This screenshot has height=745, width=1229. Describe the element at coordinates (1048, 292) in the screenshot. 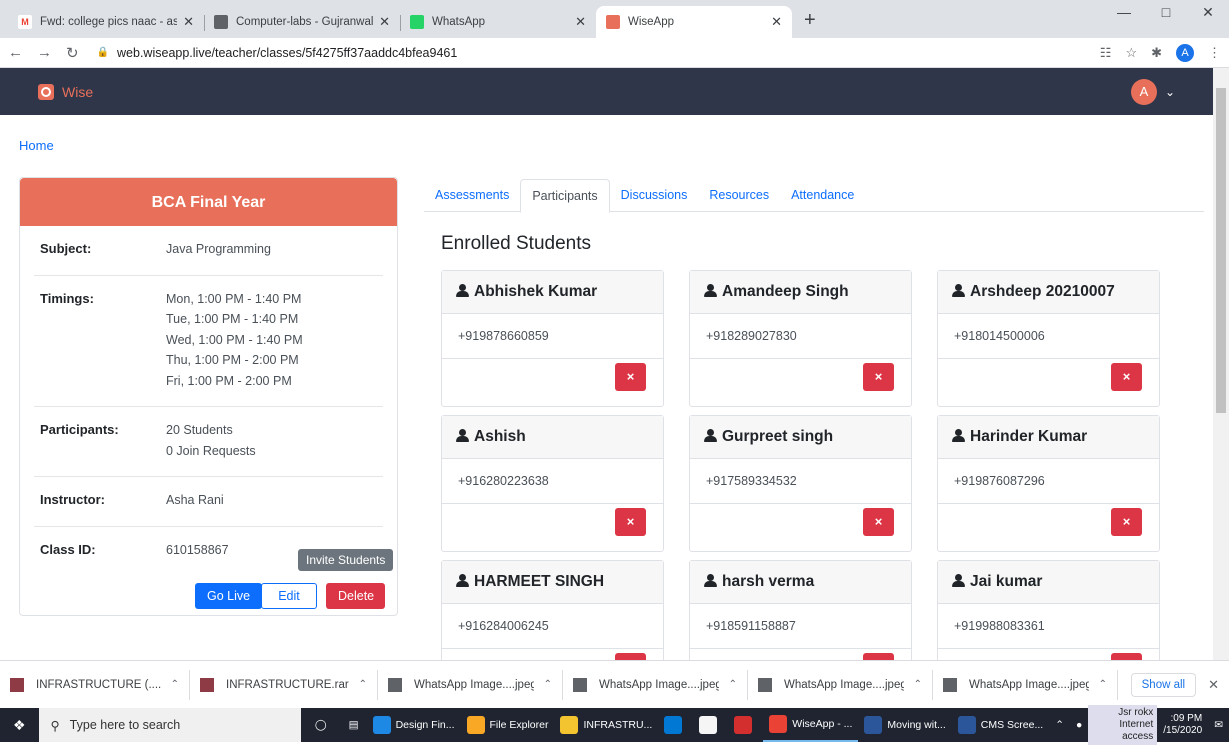

I see `student-name: Arshdeep 20210007` at that location.